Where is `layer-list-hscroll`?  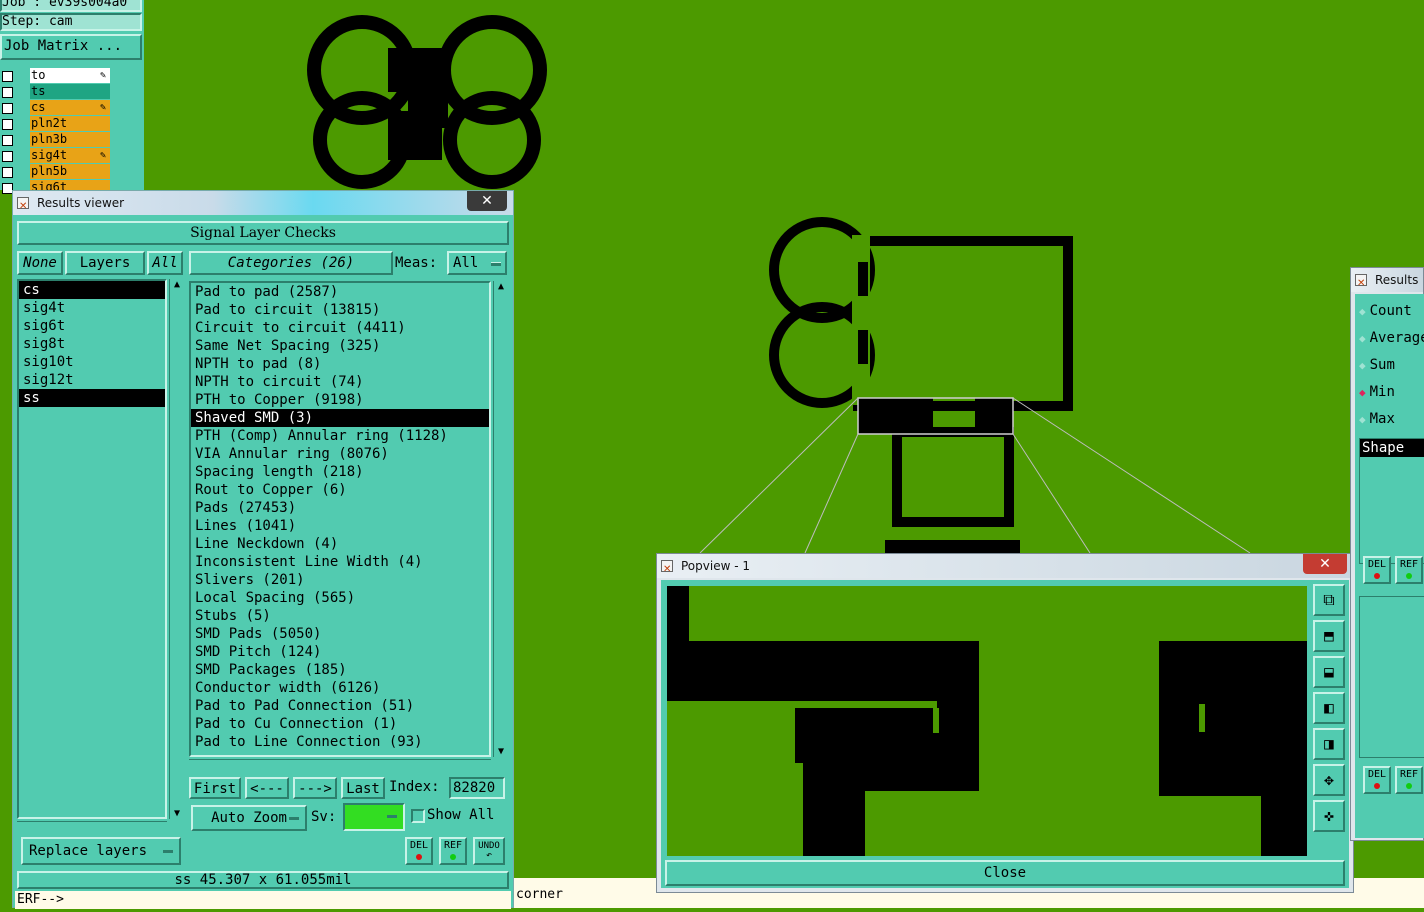 layer-list-hscroll is located at coordinates (92, 828).